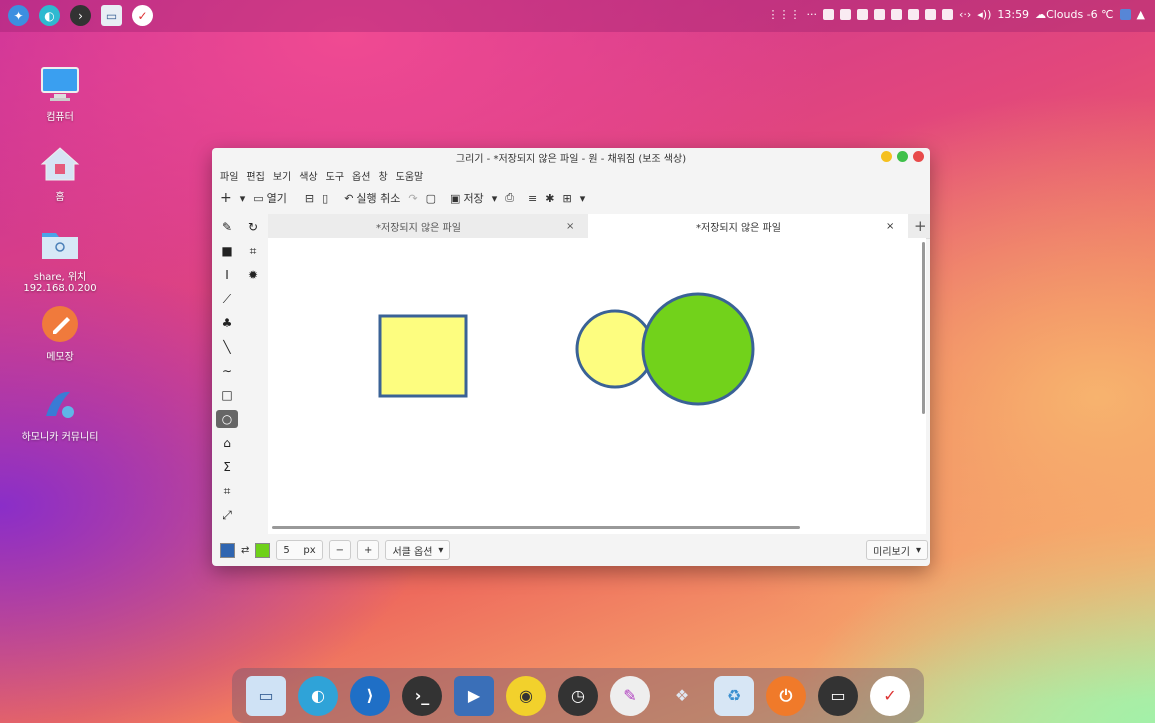  Describe the element at coordinates (422, 695) in the screenshot. I see `terminal-icon: ›_` at that location.